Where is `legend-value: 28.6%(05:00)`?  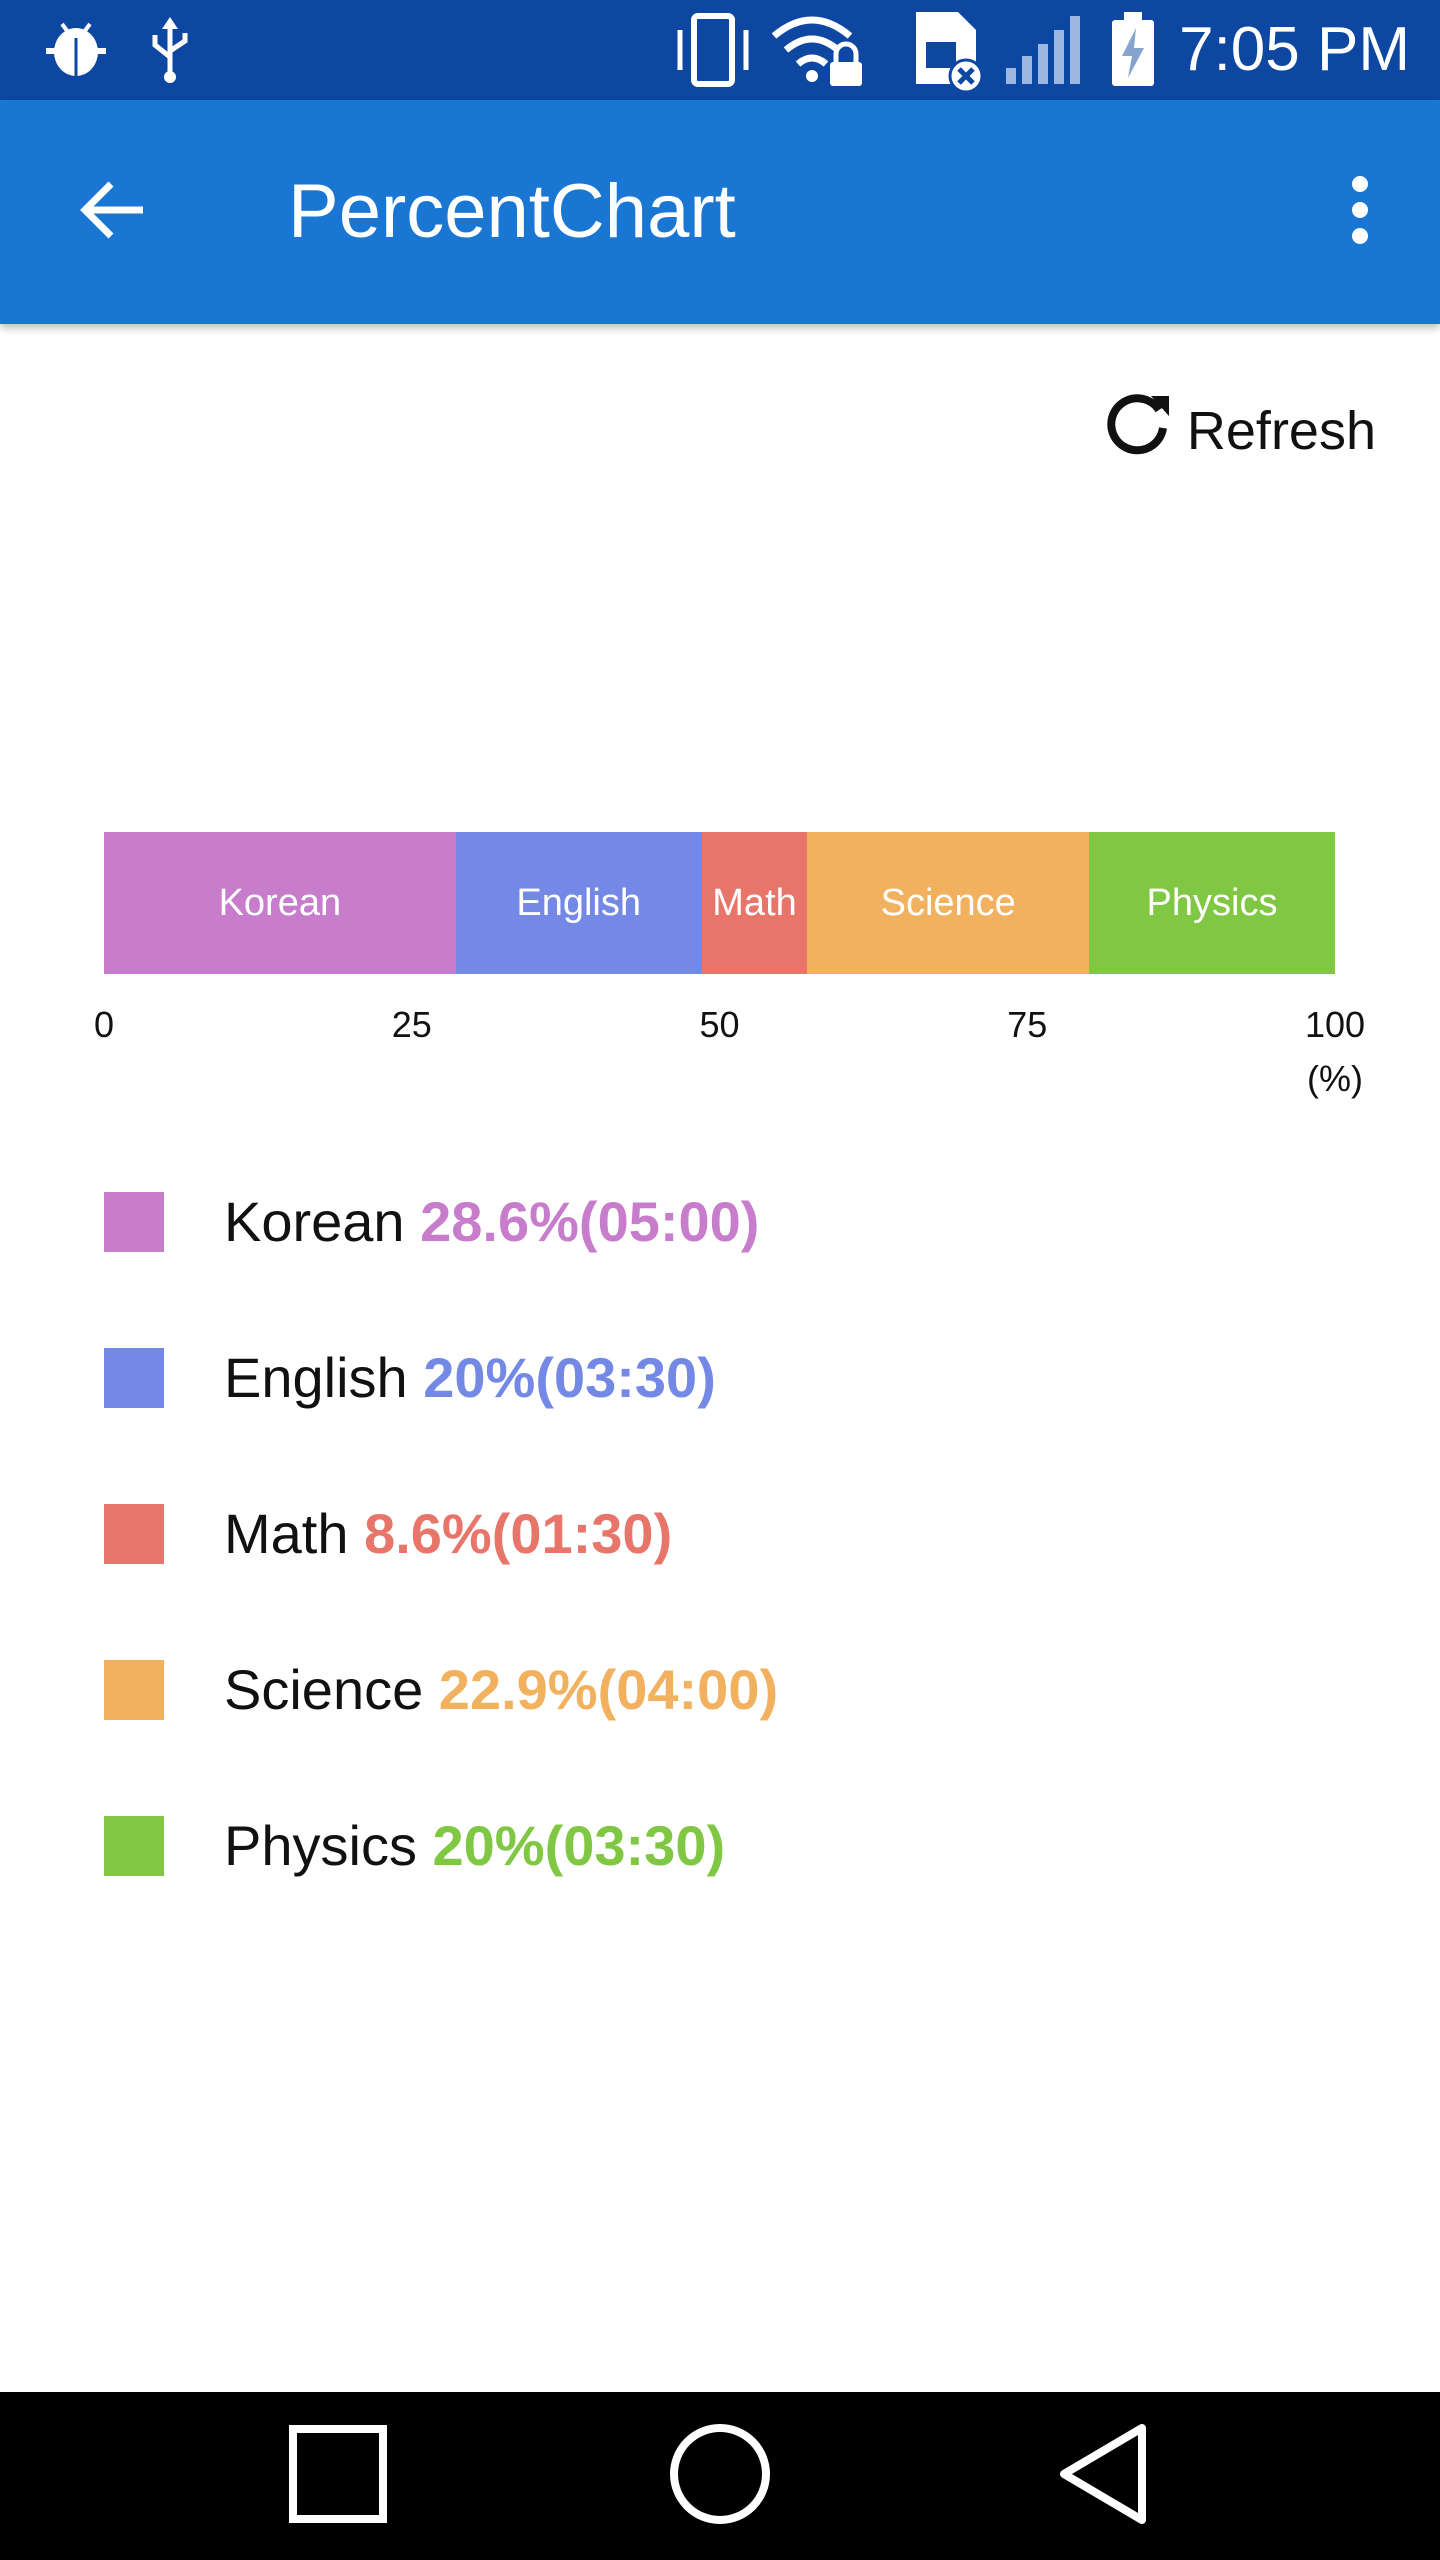 legend-value: 28.6%(05:00) is located at coordinates (590, 1221).